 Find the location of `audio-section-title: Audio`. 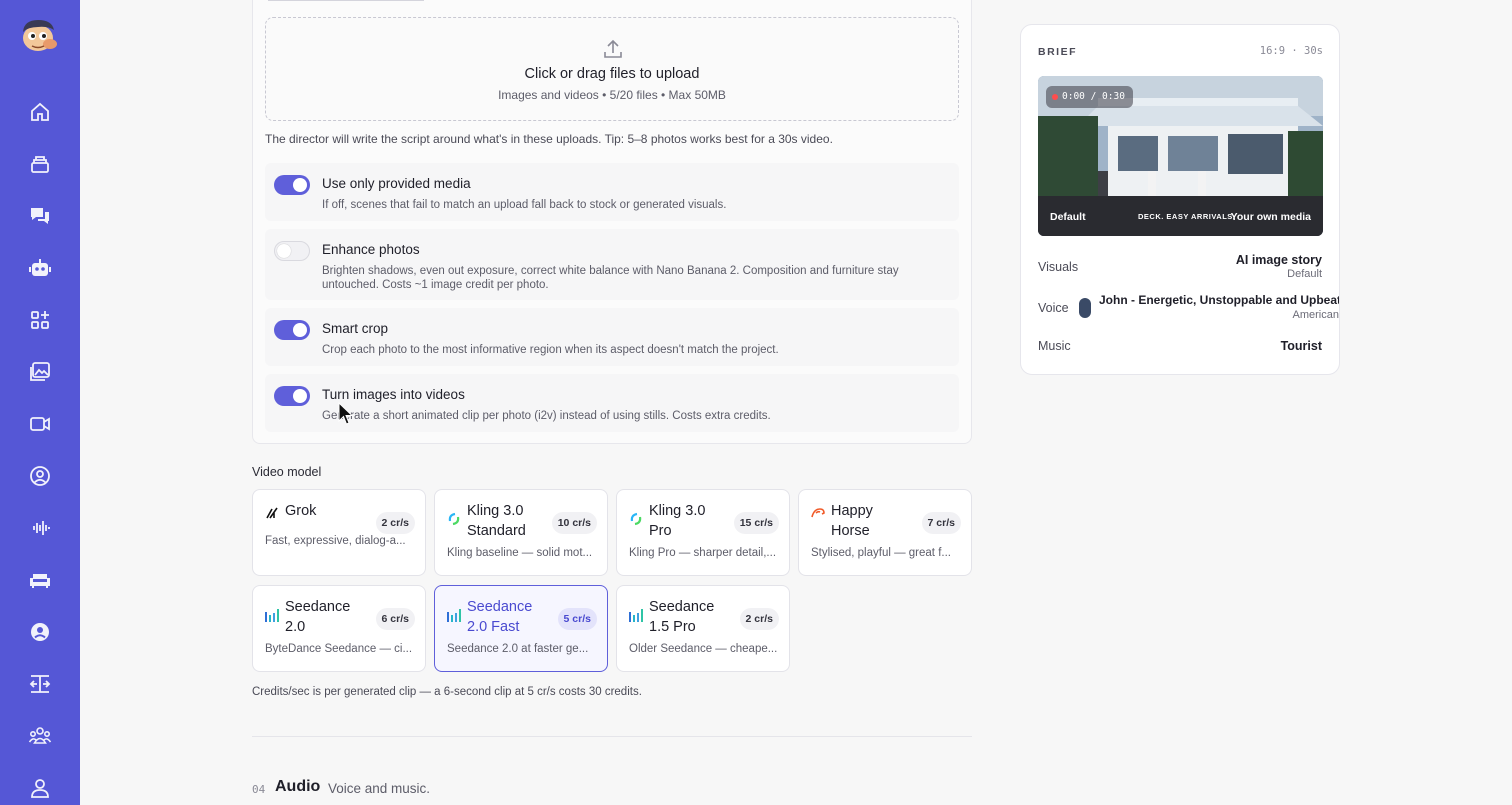

audio-section-title: Audio is located at coordinates (298, 786).